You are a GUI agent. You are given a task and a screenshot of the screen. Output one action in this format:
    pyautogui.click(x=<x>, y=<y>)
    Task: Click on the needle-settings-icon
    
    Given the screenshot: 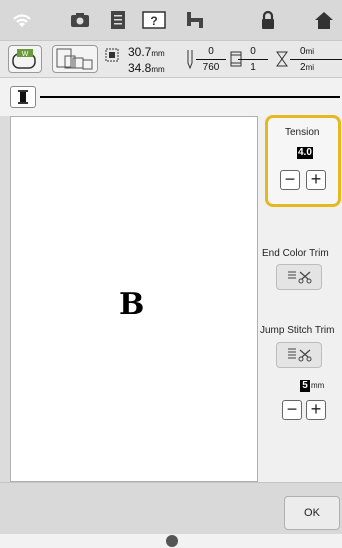 What is the action you would take?
    pyautogui.click(x=196, y=20)
    